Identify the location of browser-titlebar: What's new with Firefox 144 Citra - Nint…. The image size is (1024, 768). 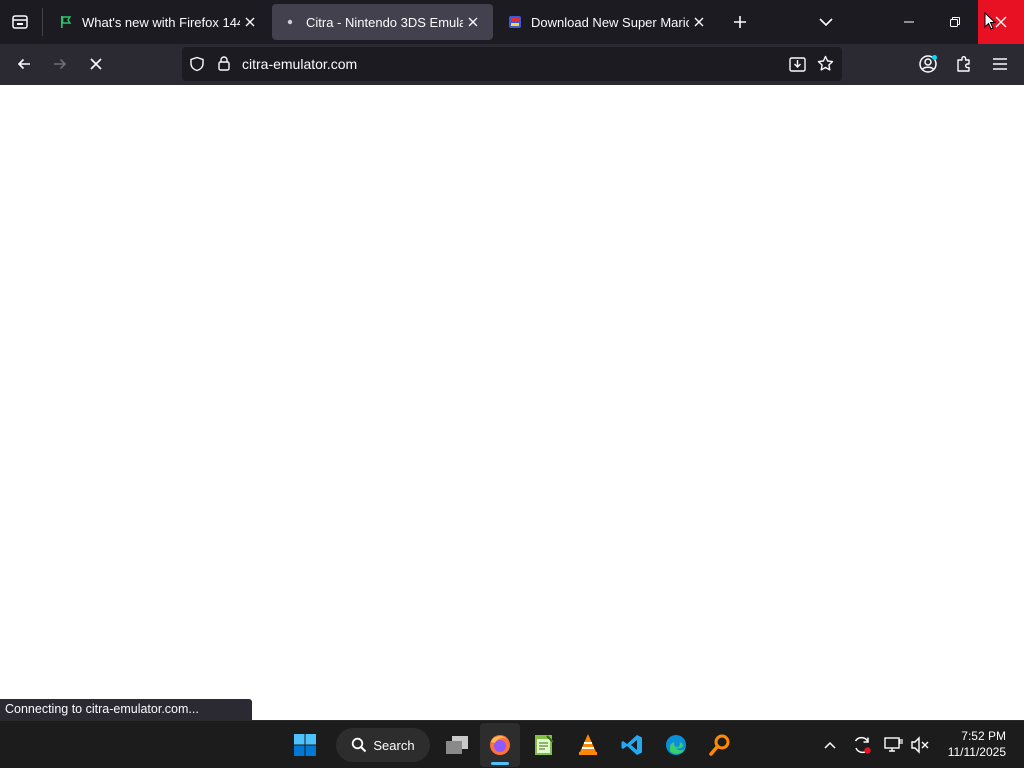
(512, 22).